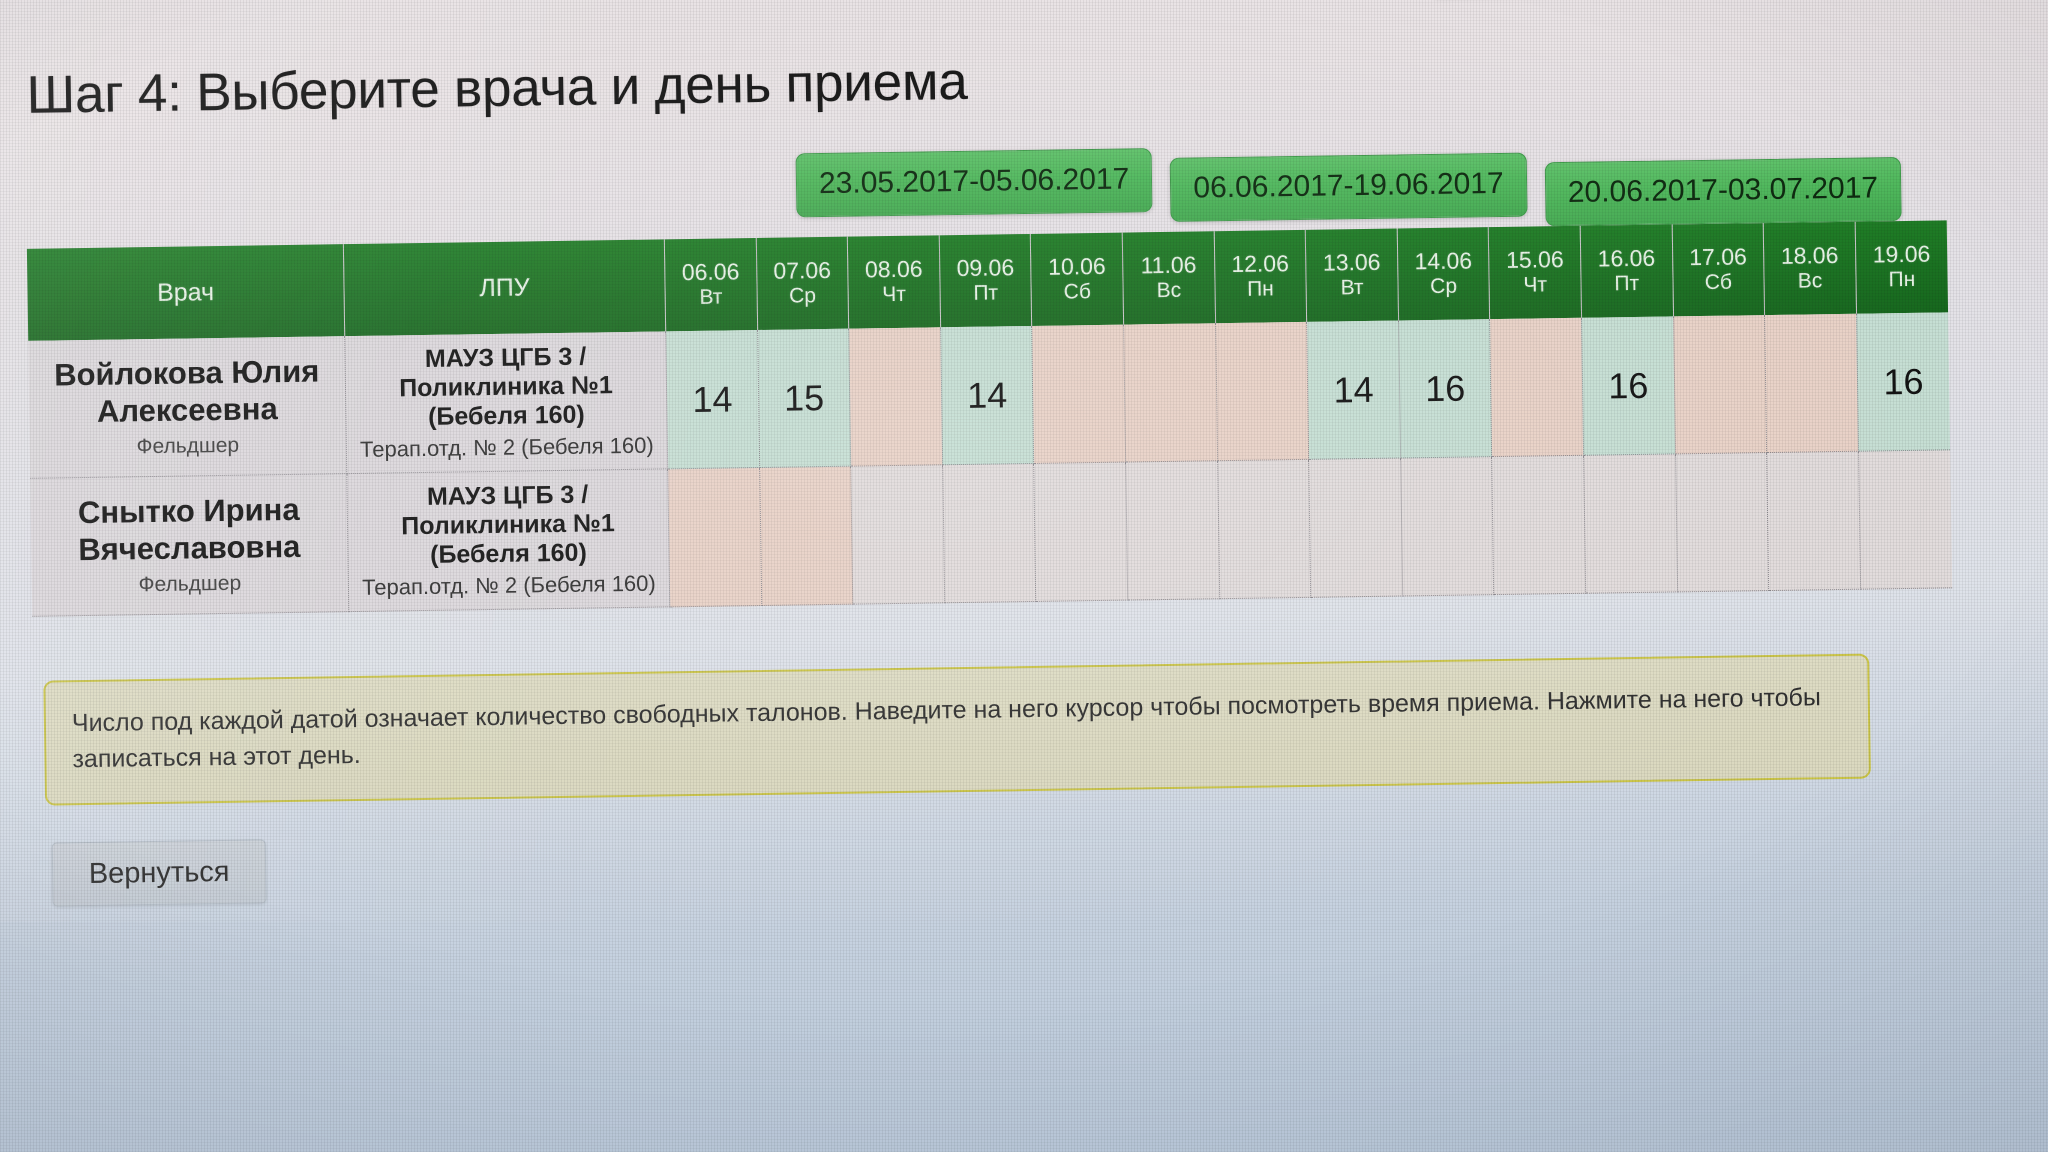 The image size is (2048, 1152). I want to click on column-header-date-16-06: 16.06 Пт, so click(1627, 271).